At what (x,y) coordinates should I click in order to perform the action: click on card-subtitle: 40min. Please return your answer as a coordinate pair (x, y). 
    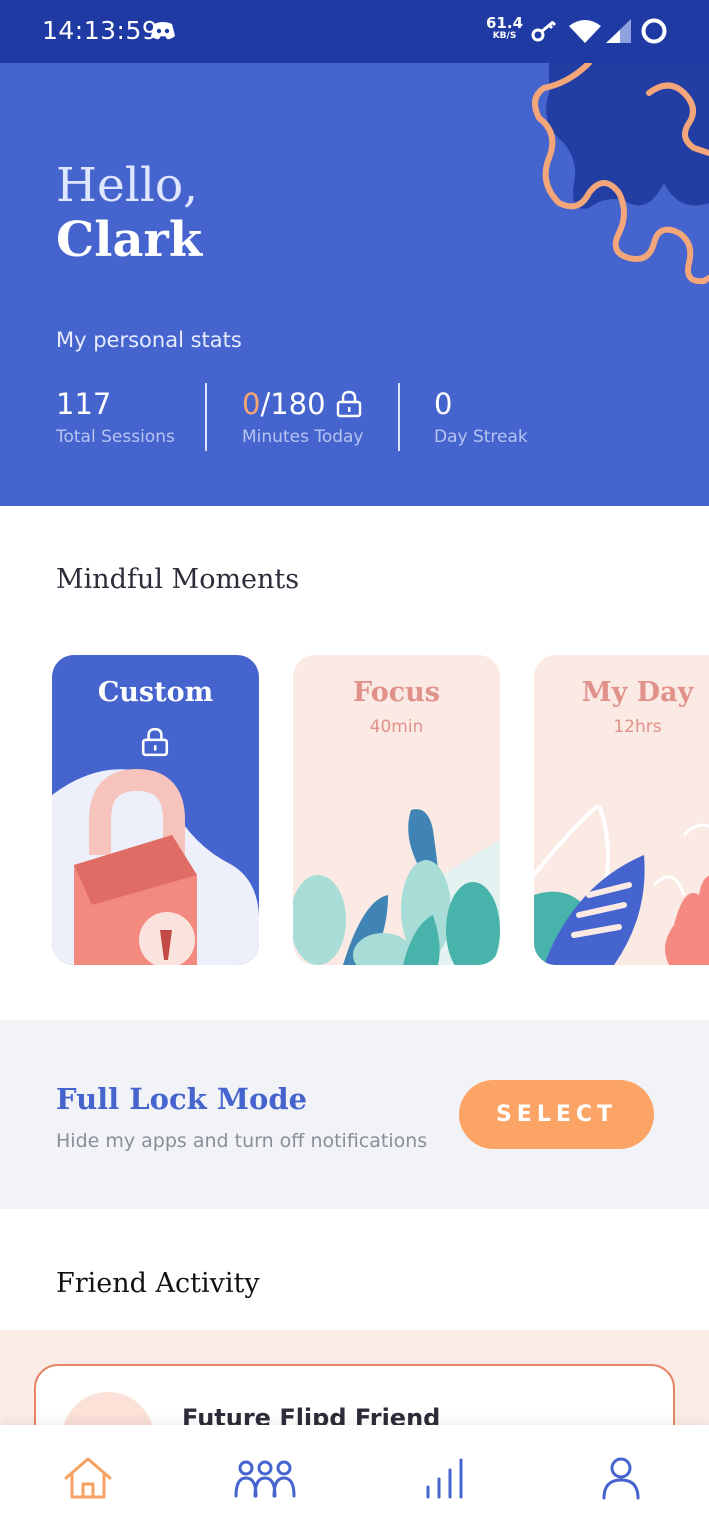
    Looking at the image, I should click on (396, 727).